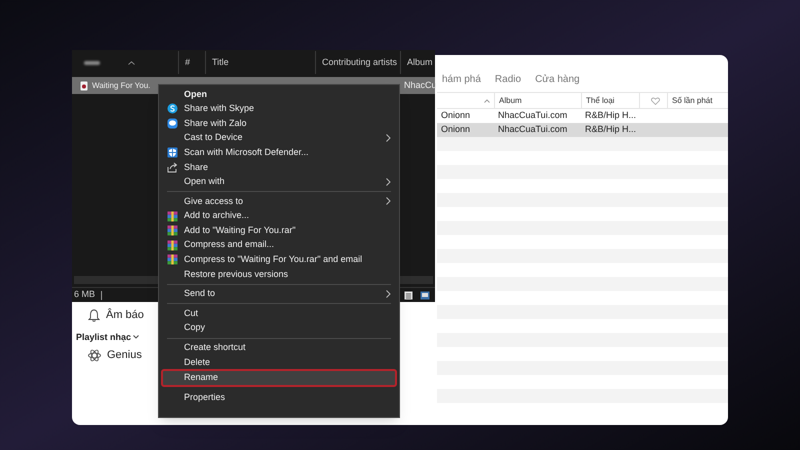  Describe the element at coordinates (104, 337) in the screenshot. I see `sidebar-heading: Playlist nhạc` at that location.